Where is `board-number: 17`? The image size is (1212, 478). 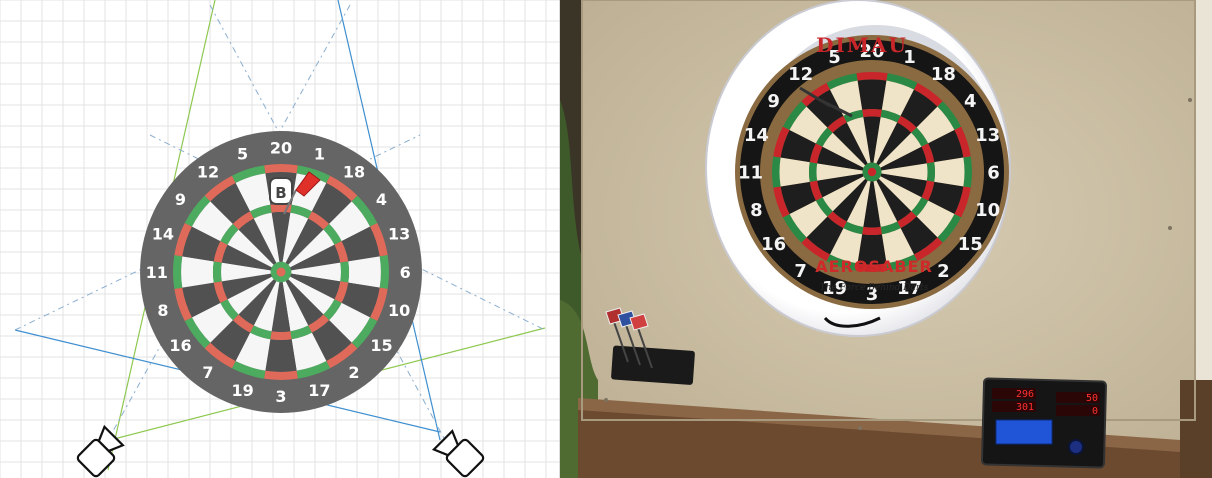
board-number: 17 is located at coordinates (319, 390).